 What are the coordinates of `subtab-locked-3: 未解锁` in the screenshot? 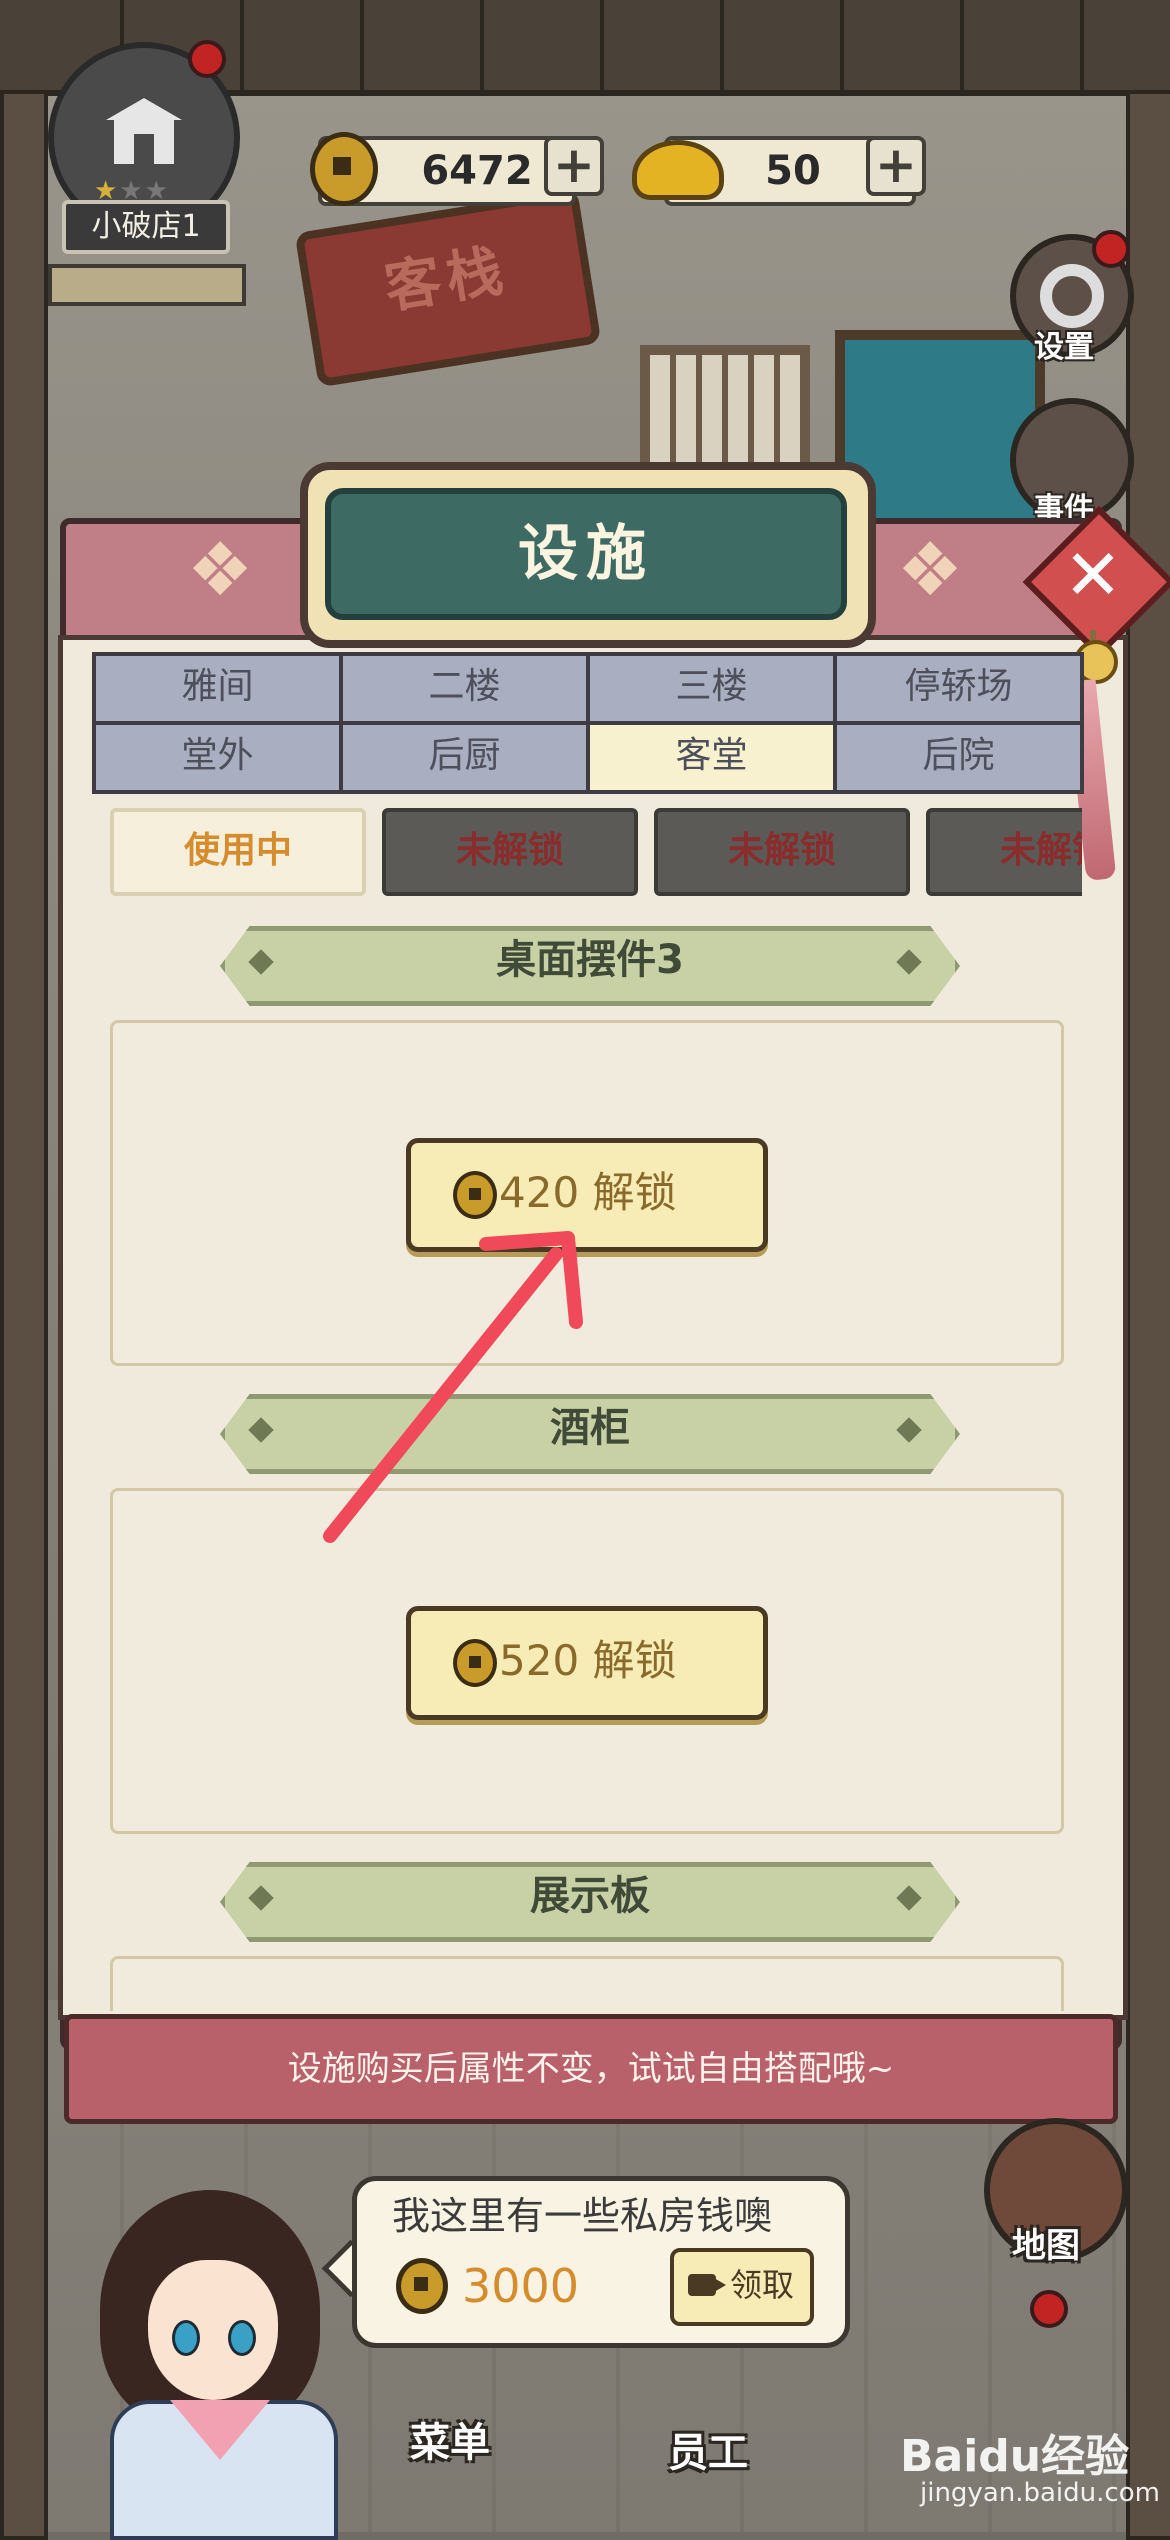 It's located at (1004, 852).